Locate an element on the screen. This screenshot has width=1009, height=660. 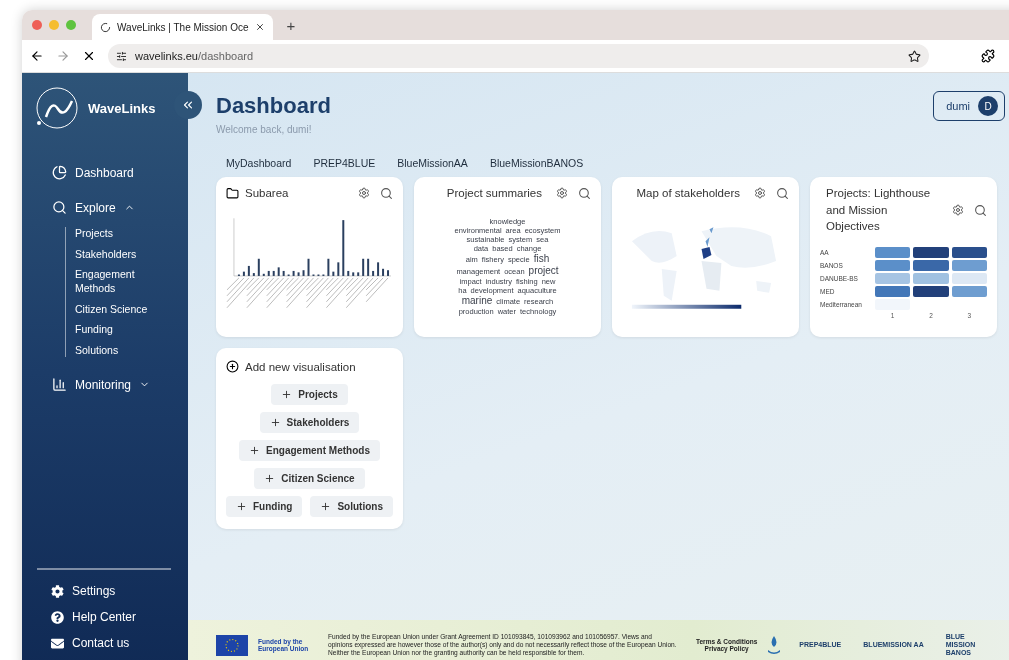
plus-circle-icon is located at coordinates (232, 366).